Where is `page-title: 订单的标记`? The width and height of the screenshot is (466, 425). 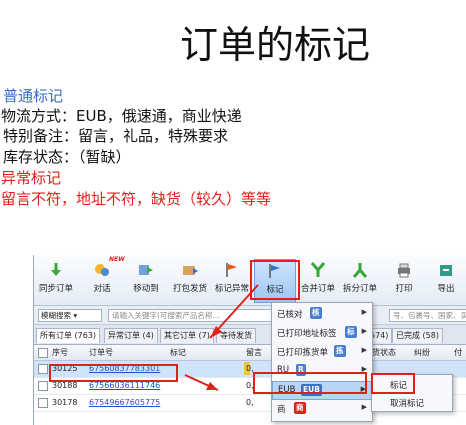 page-title: 订单的标记 is located at coordinates (275, 45).